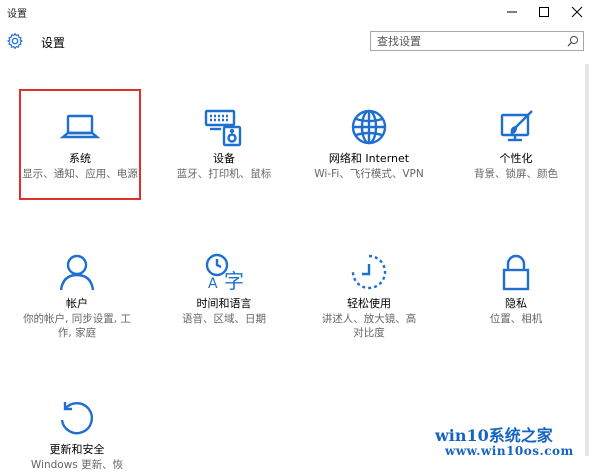 The image size is (600, 472). I want to click on tile-devices: 设备 蓝牙、打印机、鼠标, so click(224, 144).